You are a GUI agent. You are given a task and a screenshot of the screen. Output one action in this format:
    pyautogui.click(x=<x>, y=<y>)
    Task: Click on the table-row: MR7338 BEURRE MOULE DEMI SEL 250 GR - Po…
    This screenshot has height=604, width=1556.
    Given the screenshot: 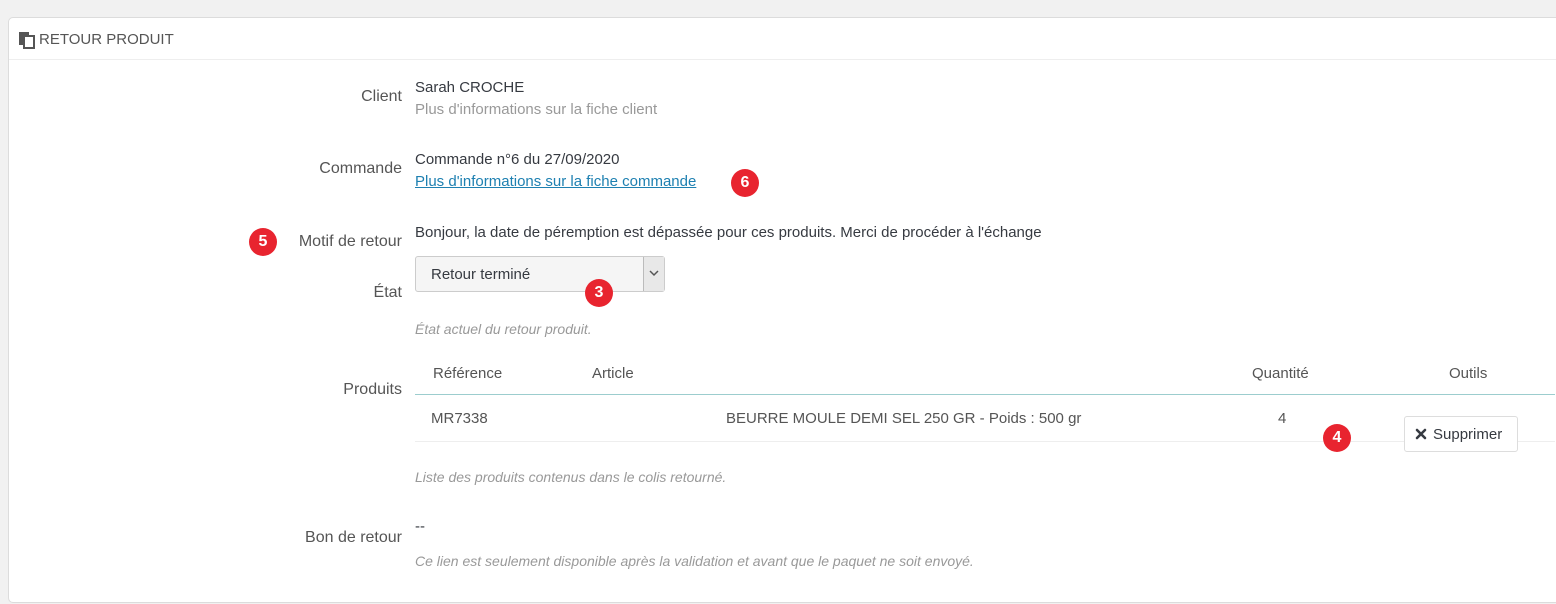 What is the action you would take?
    pyautogui.click(x=985, y=423)
    